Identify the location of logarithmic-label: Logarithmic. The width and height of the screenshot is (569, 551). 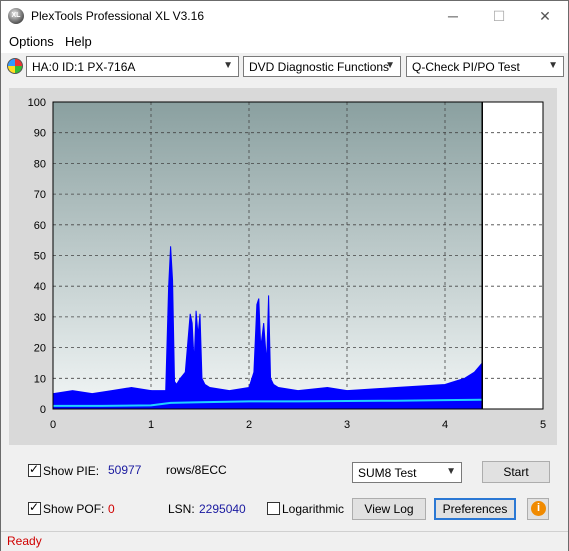
(313, 509).